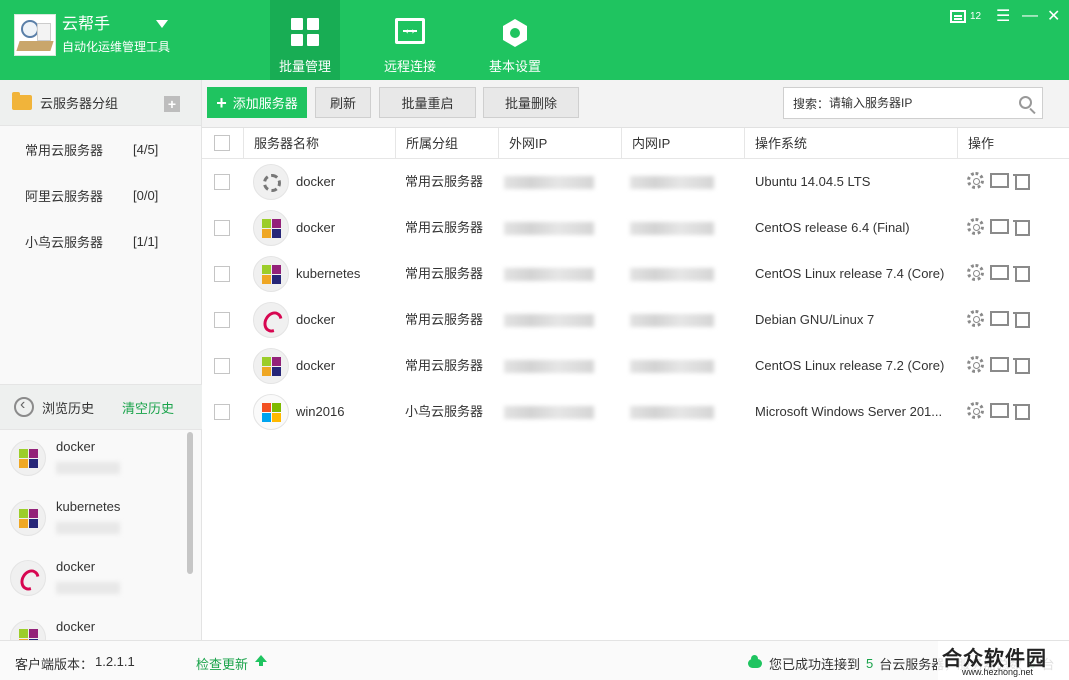 The image size is (1069, 680). Describe the element at coordinates (76, 446) in the screenshot. I see `history-item-name: docker` at that location.